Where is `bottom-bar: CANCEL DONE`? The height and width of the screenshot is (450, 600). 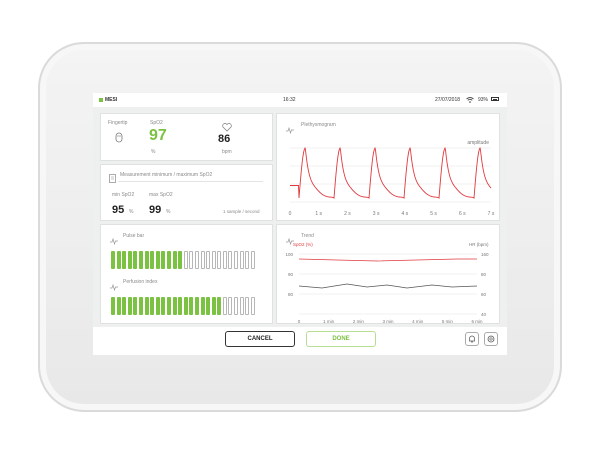
bottom-bar: CANCEL DONE is located at coordinates (300, 341).